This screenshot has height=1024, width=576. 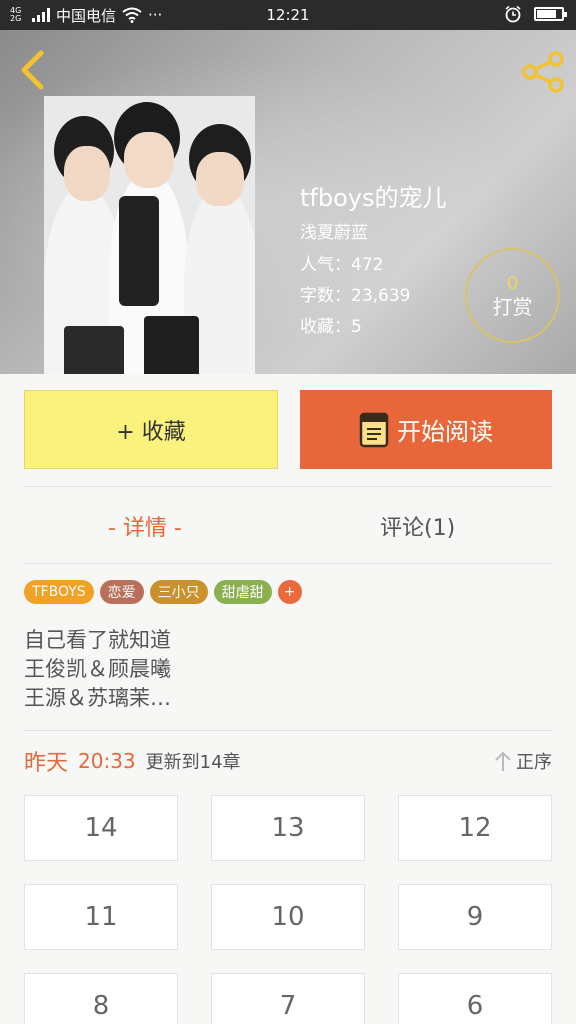 I want to click on collect-button: + 收藏, so click(x=151, y=429).